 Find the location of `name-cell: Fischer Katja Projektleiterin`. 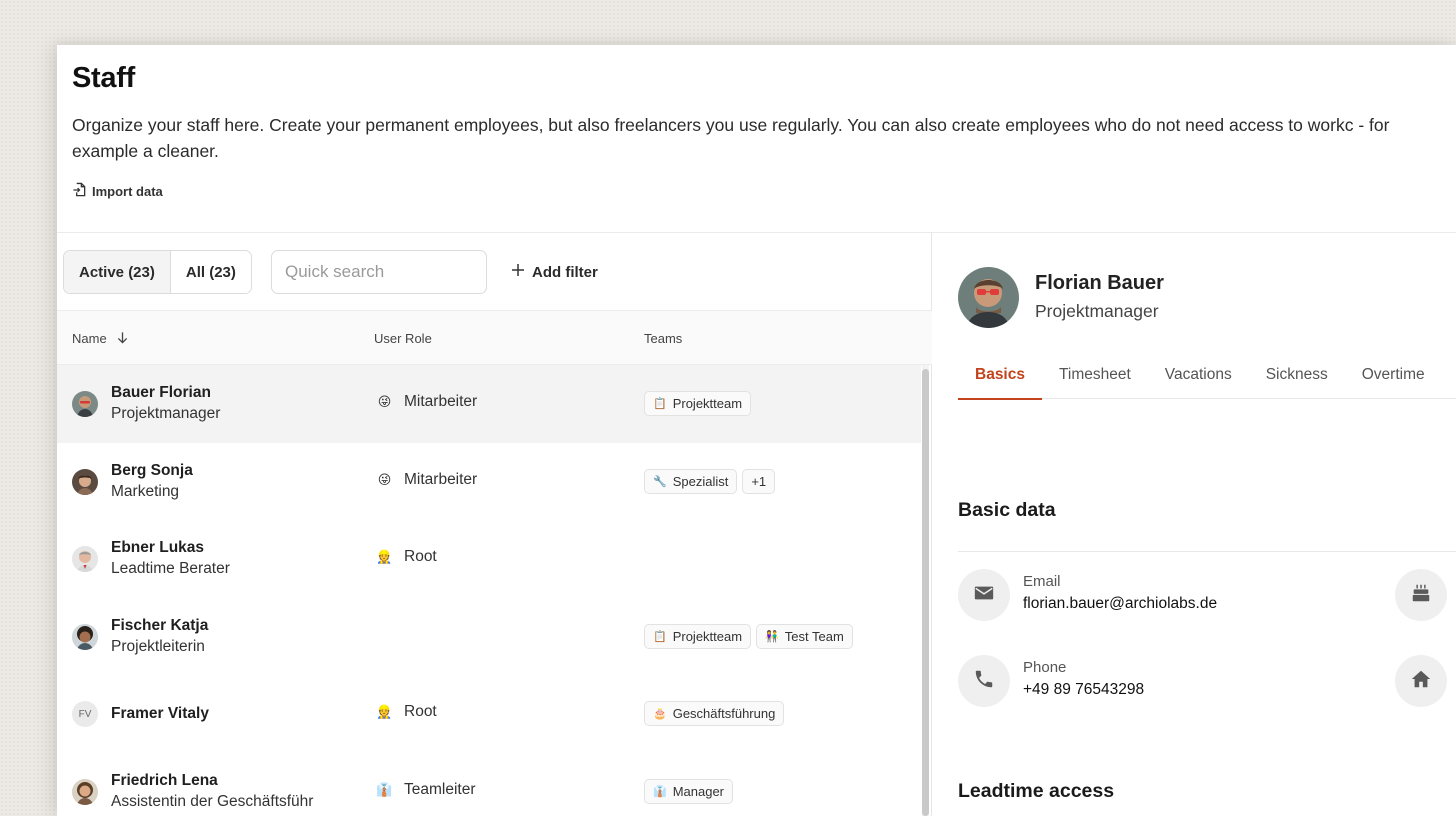

name-cell: Fischer Katja Projektleiterin is located at coordinates (159, 636).